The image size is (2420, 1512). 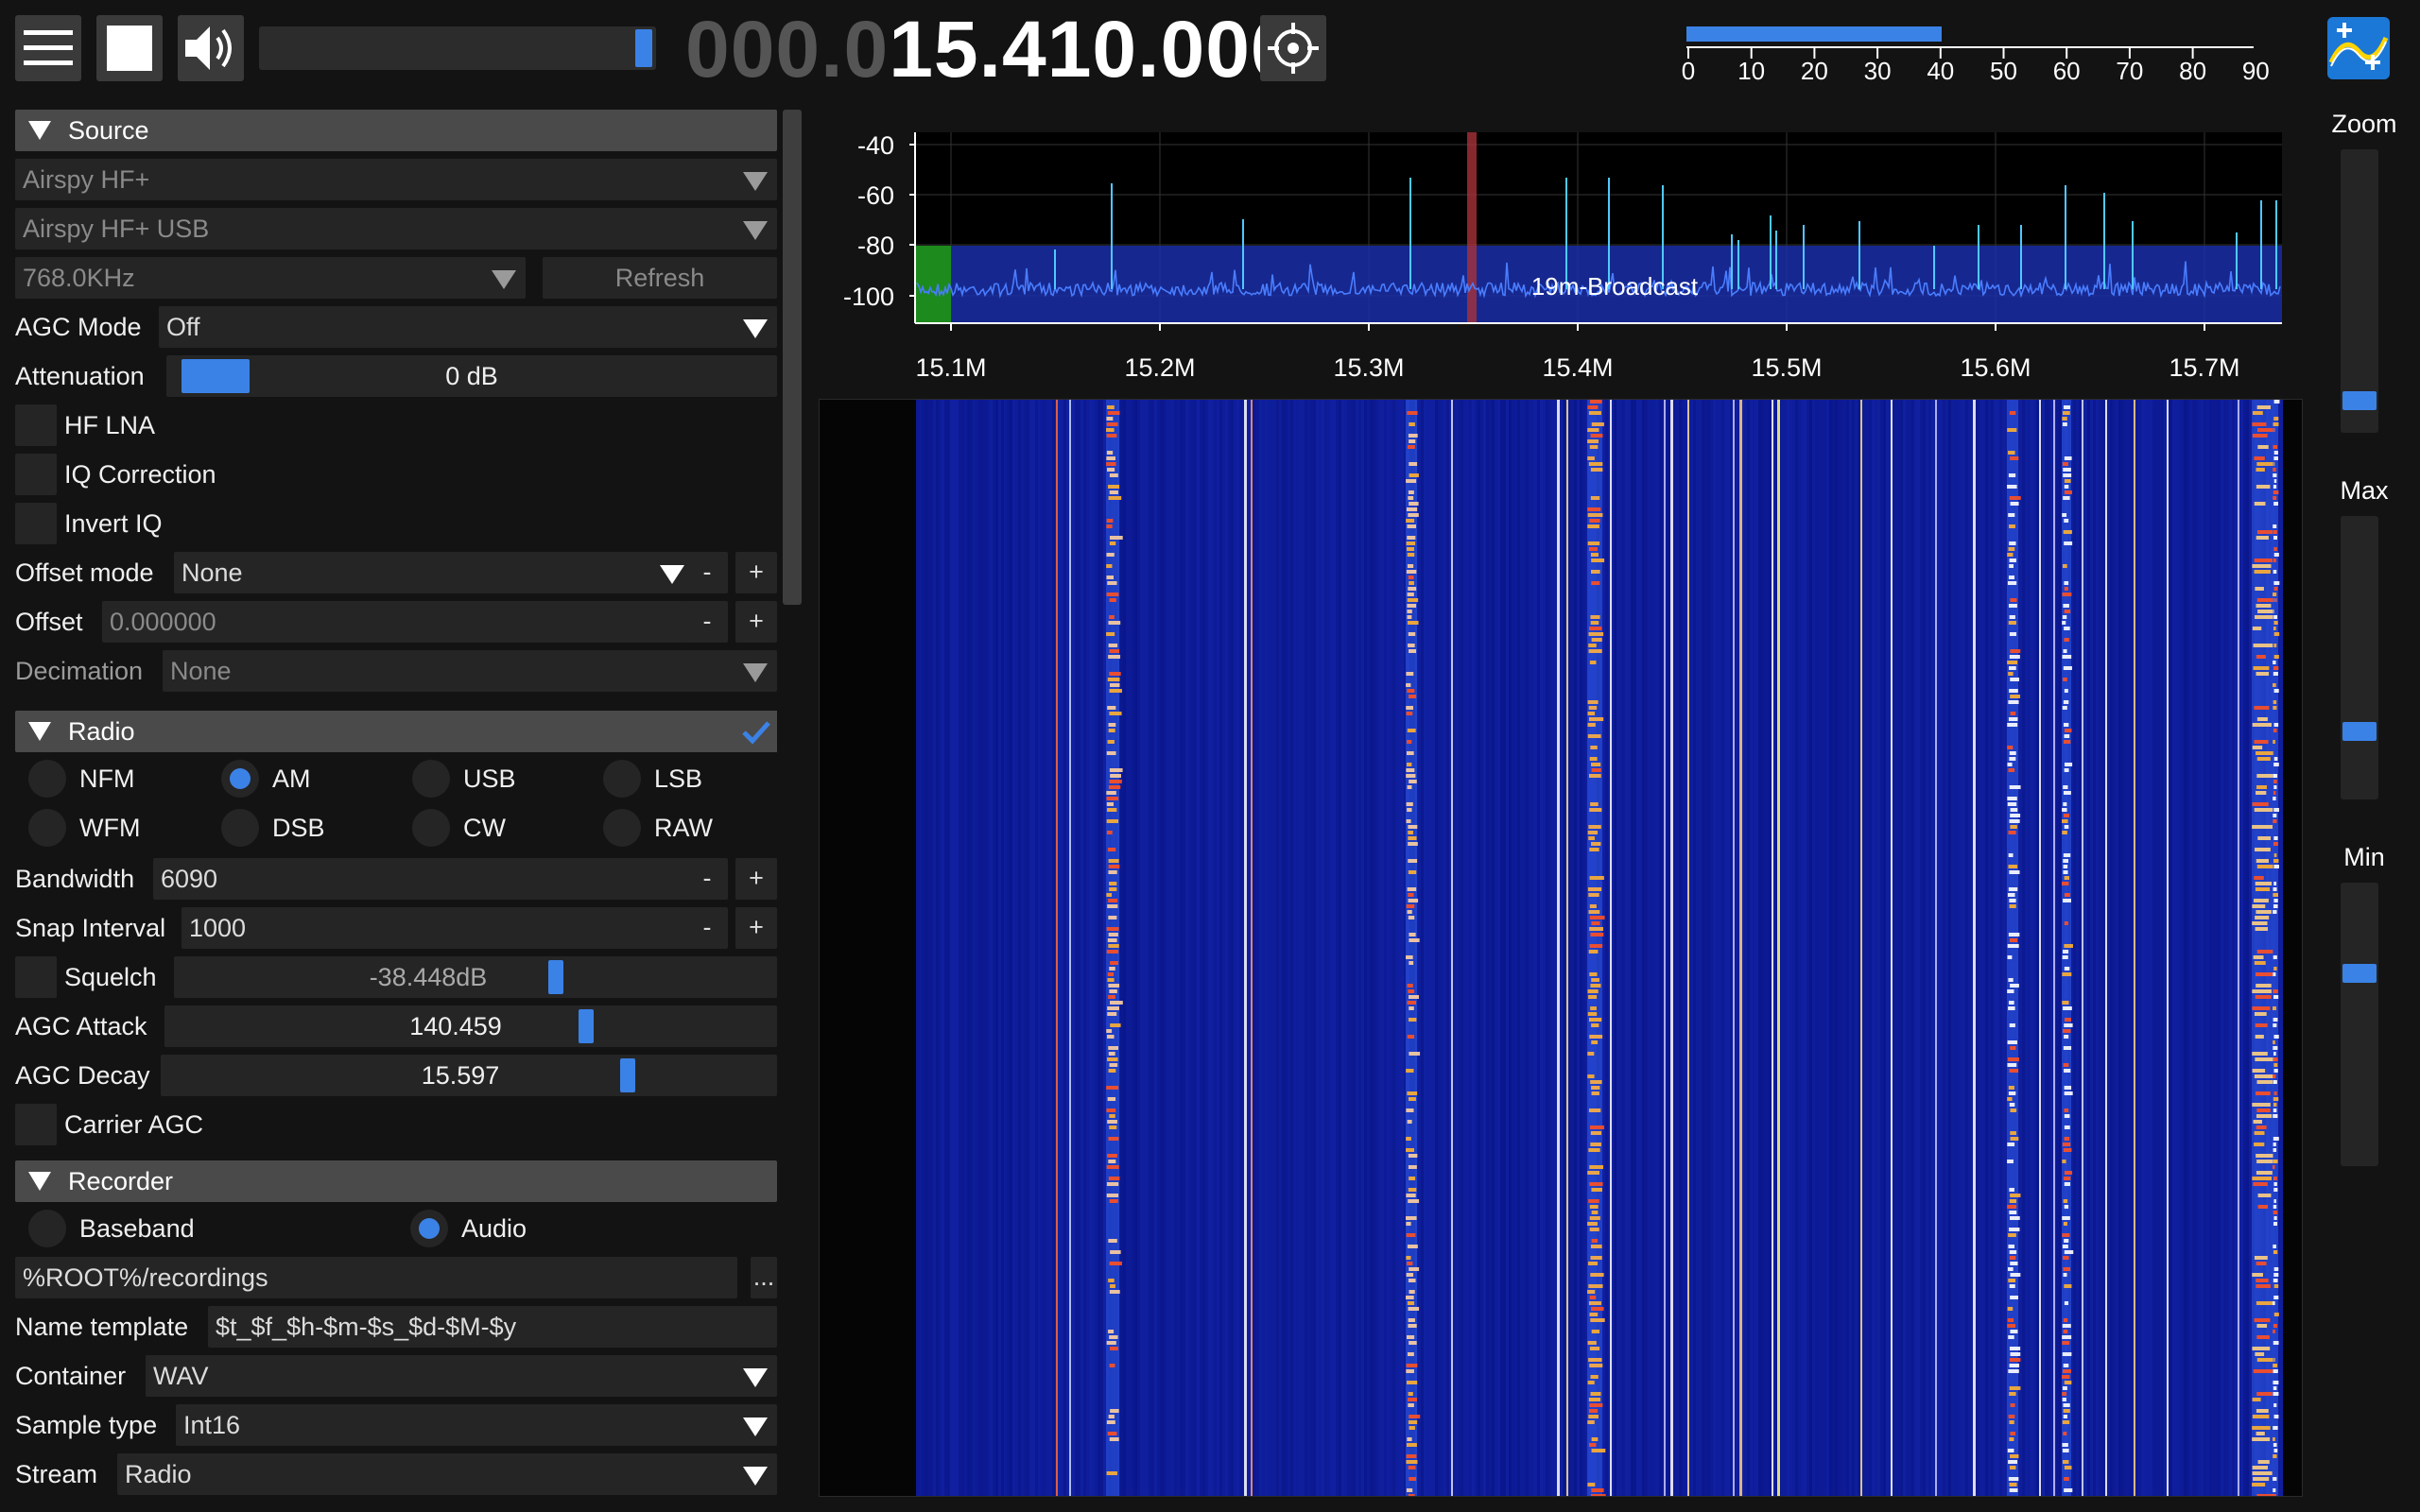 I want to click on offset-plus-button: +, so click(x=756, y=622).